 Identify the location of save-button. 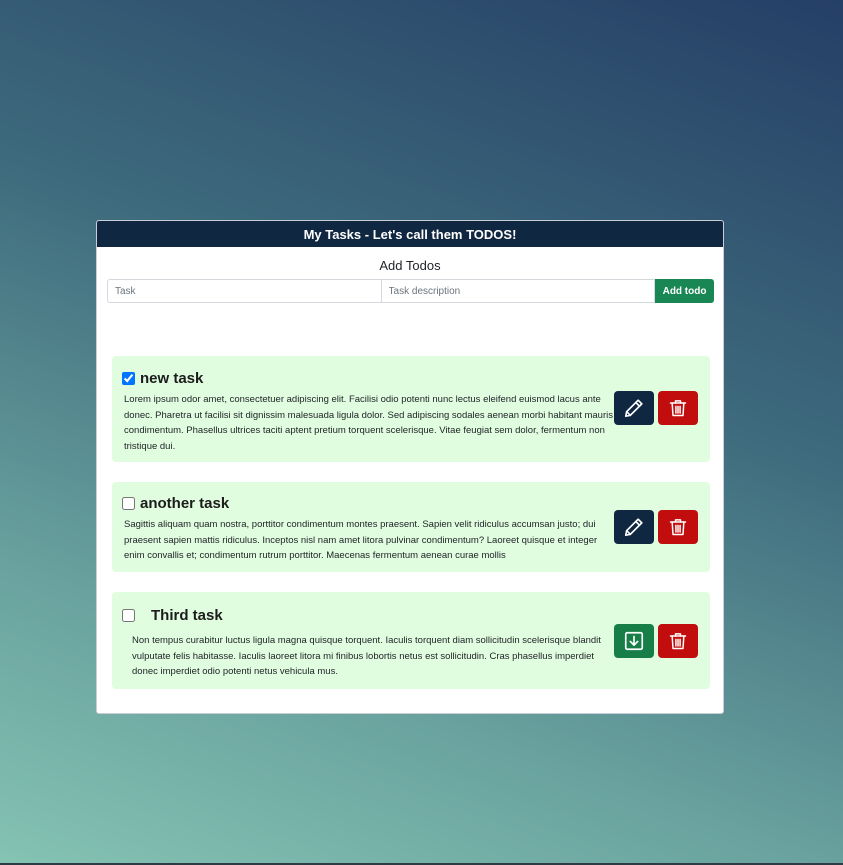
(634, 641).